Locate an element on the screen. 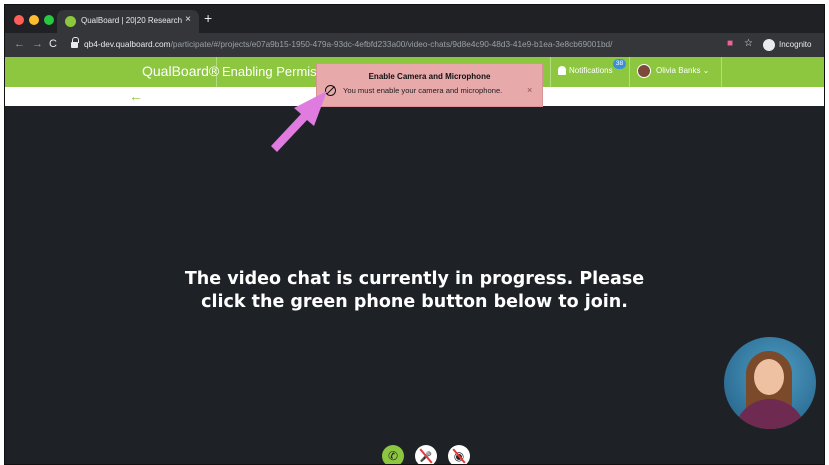 This screenshot has width=829, height=465. qualboard-favicon-icon is located at coordinates (70, 21).